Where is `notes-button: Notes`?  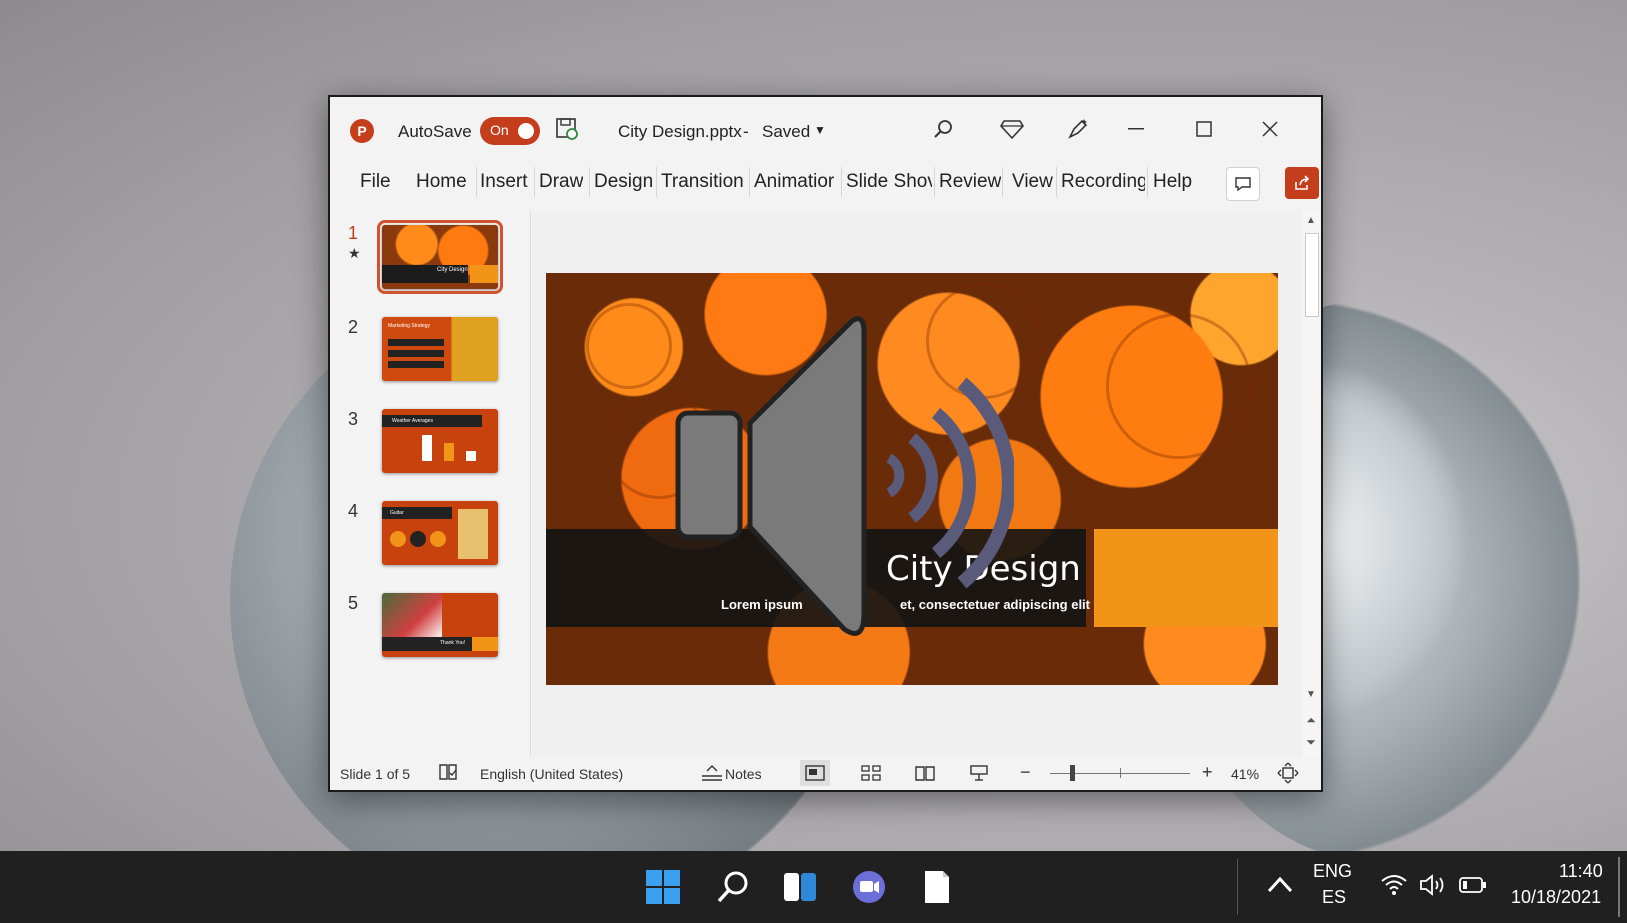
notes-button: Notes is located at coordinates (743, 774).